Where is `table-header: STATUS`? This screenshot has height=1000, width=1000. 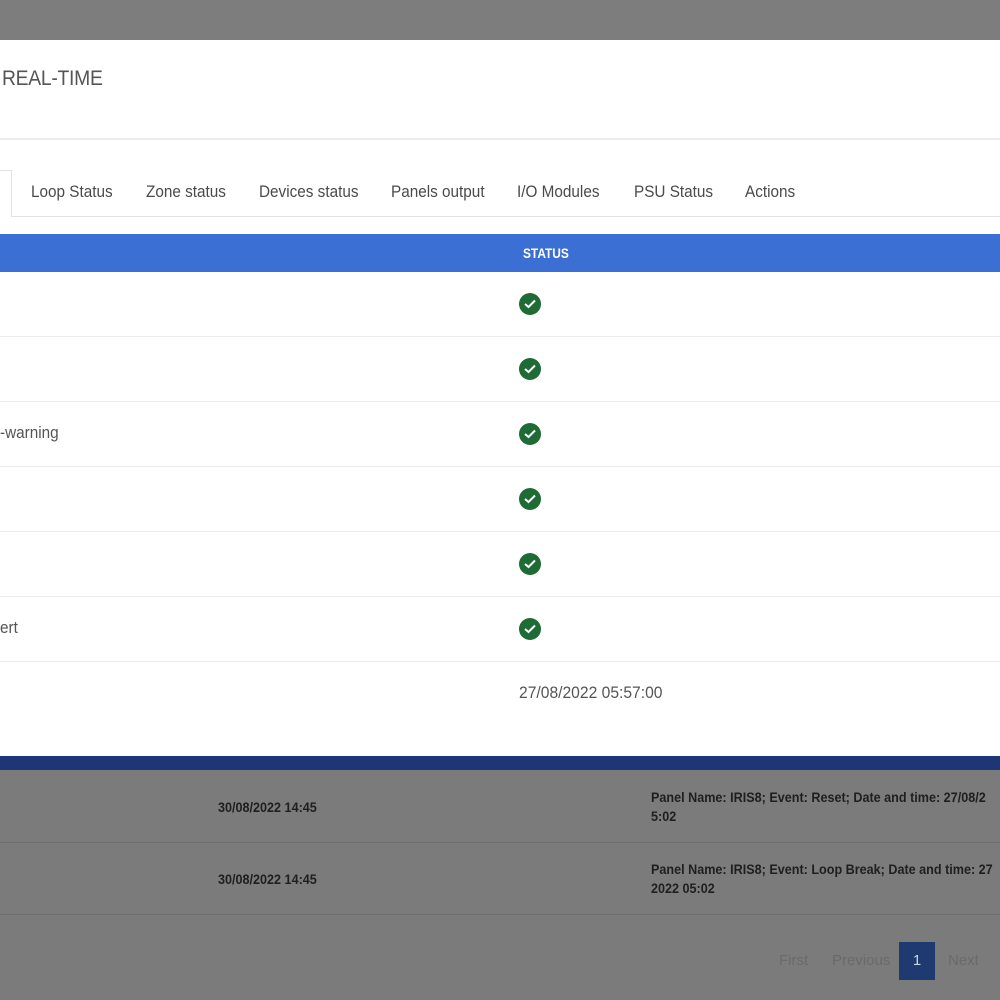
table-header: STATUS is located at coordinates (500, 253).